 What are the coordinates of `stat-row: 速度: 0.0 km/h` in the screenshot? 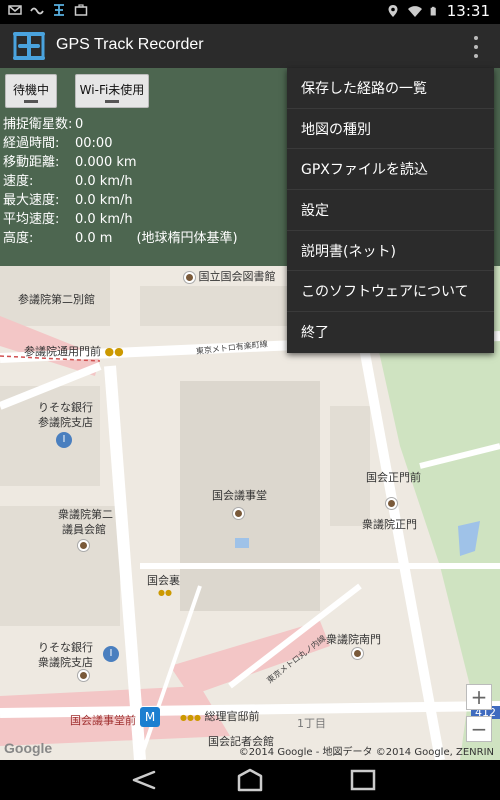 It's located at (120, 181).